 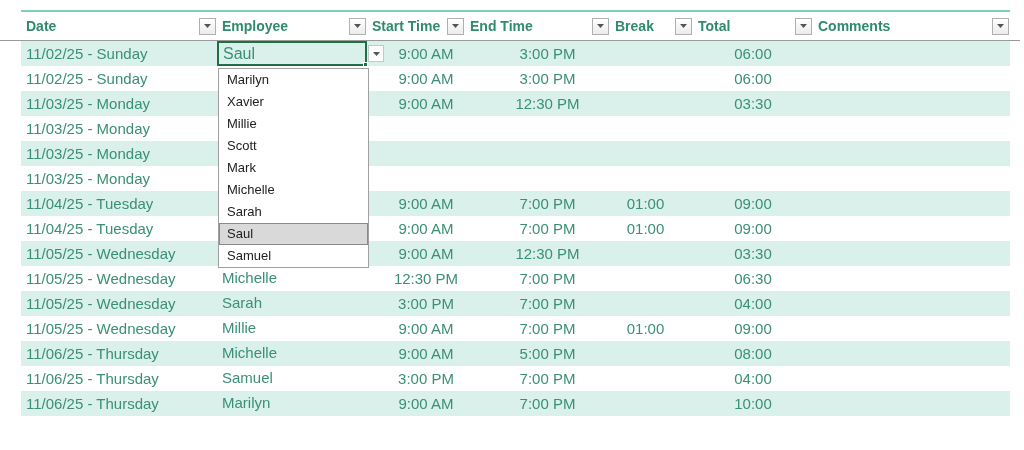 What do you see at coordinates (293, 80) in the screenshot?
I see `dropdown-item: Marilyn` at bounding box center [293, 80].